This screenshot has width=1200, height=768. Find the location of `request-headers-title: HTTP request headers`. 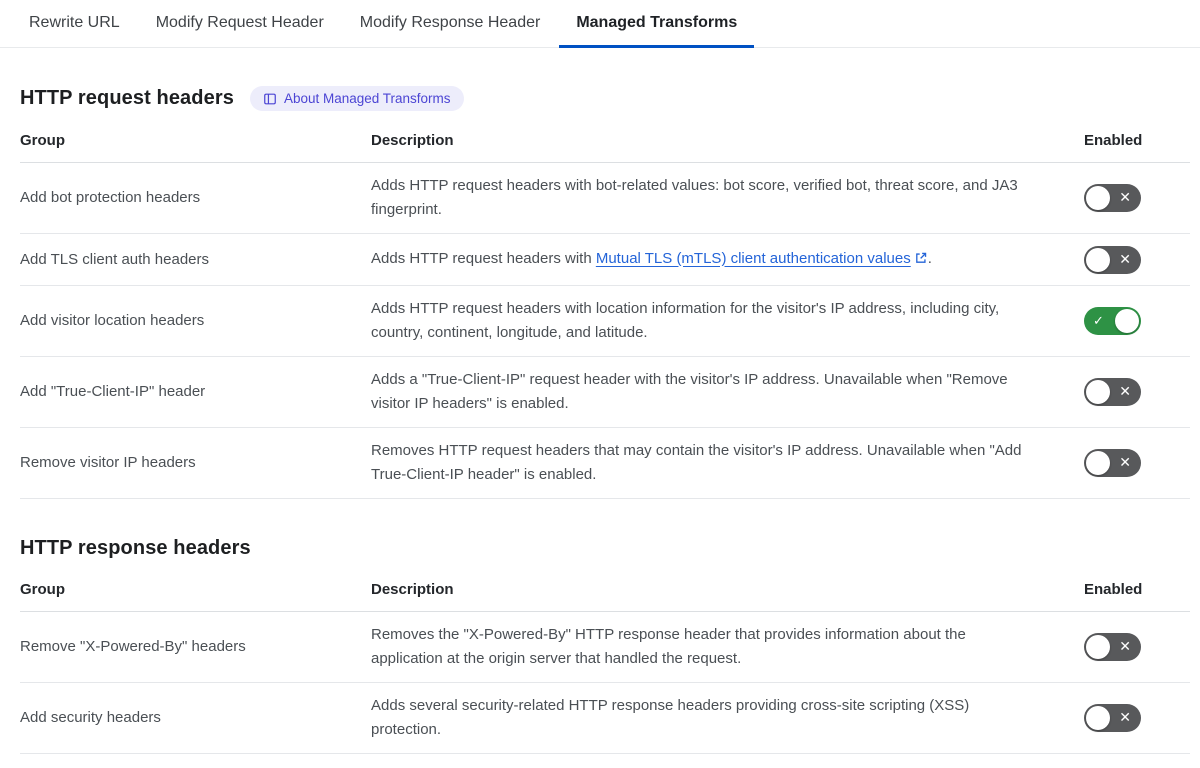

request-headers-title: HTTP request headers is located at coordinates (127, 98).